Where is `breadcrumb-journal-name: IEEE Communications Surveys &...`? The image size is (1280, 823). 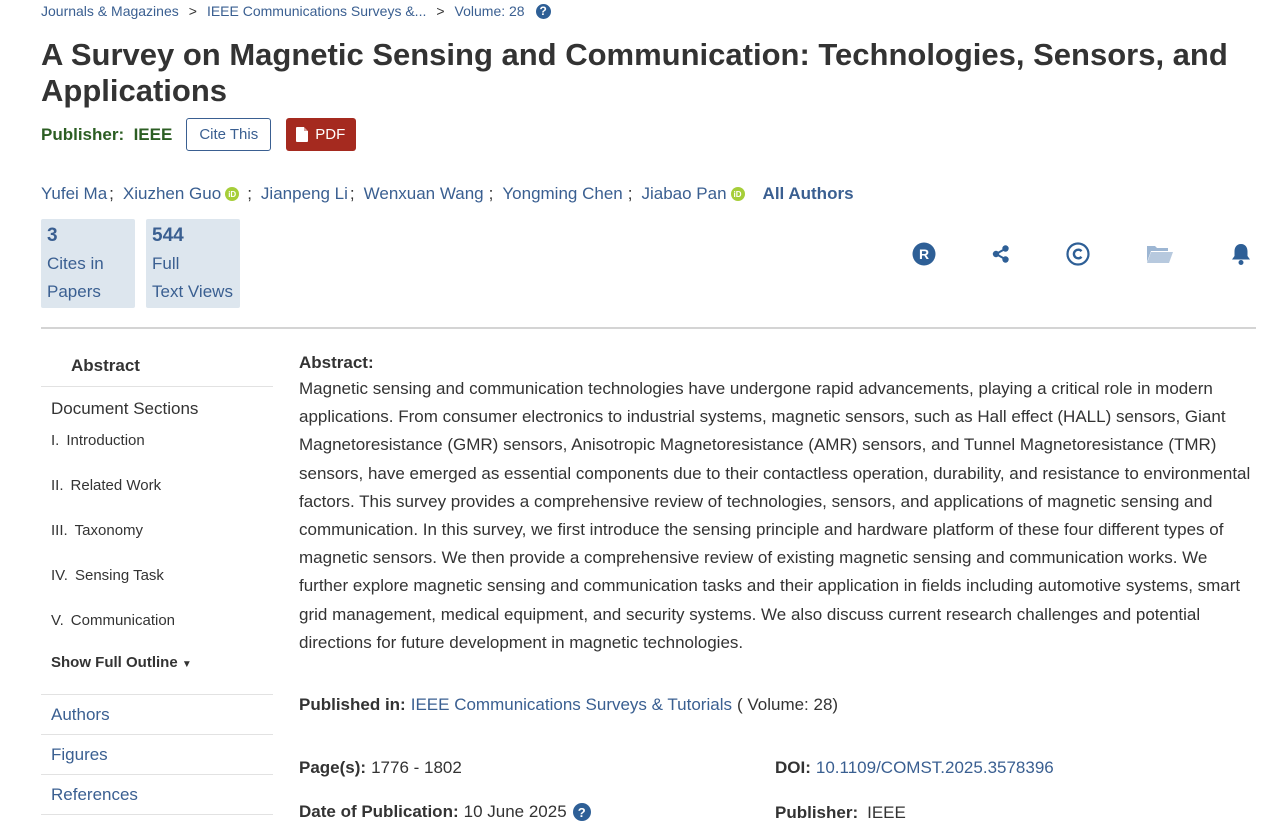 breadcrumb-journal-name: IEEE Communications Surveys &... is located at coordinates (316, 11).